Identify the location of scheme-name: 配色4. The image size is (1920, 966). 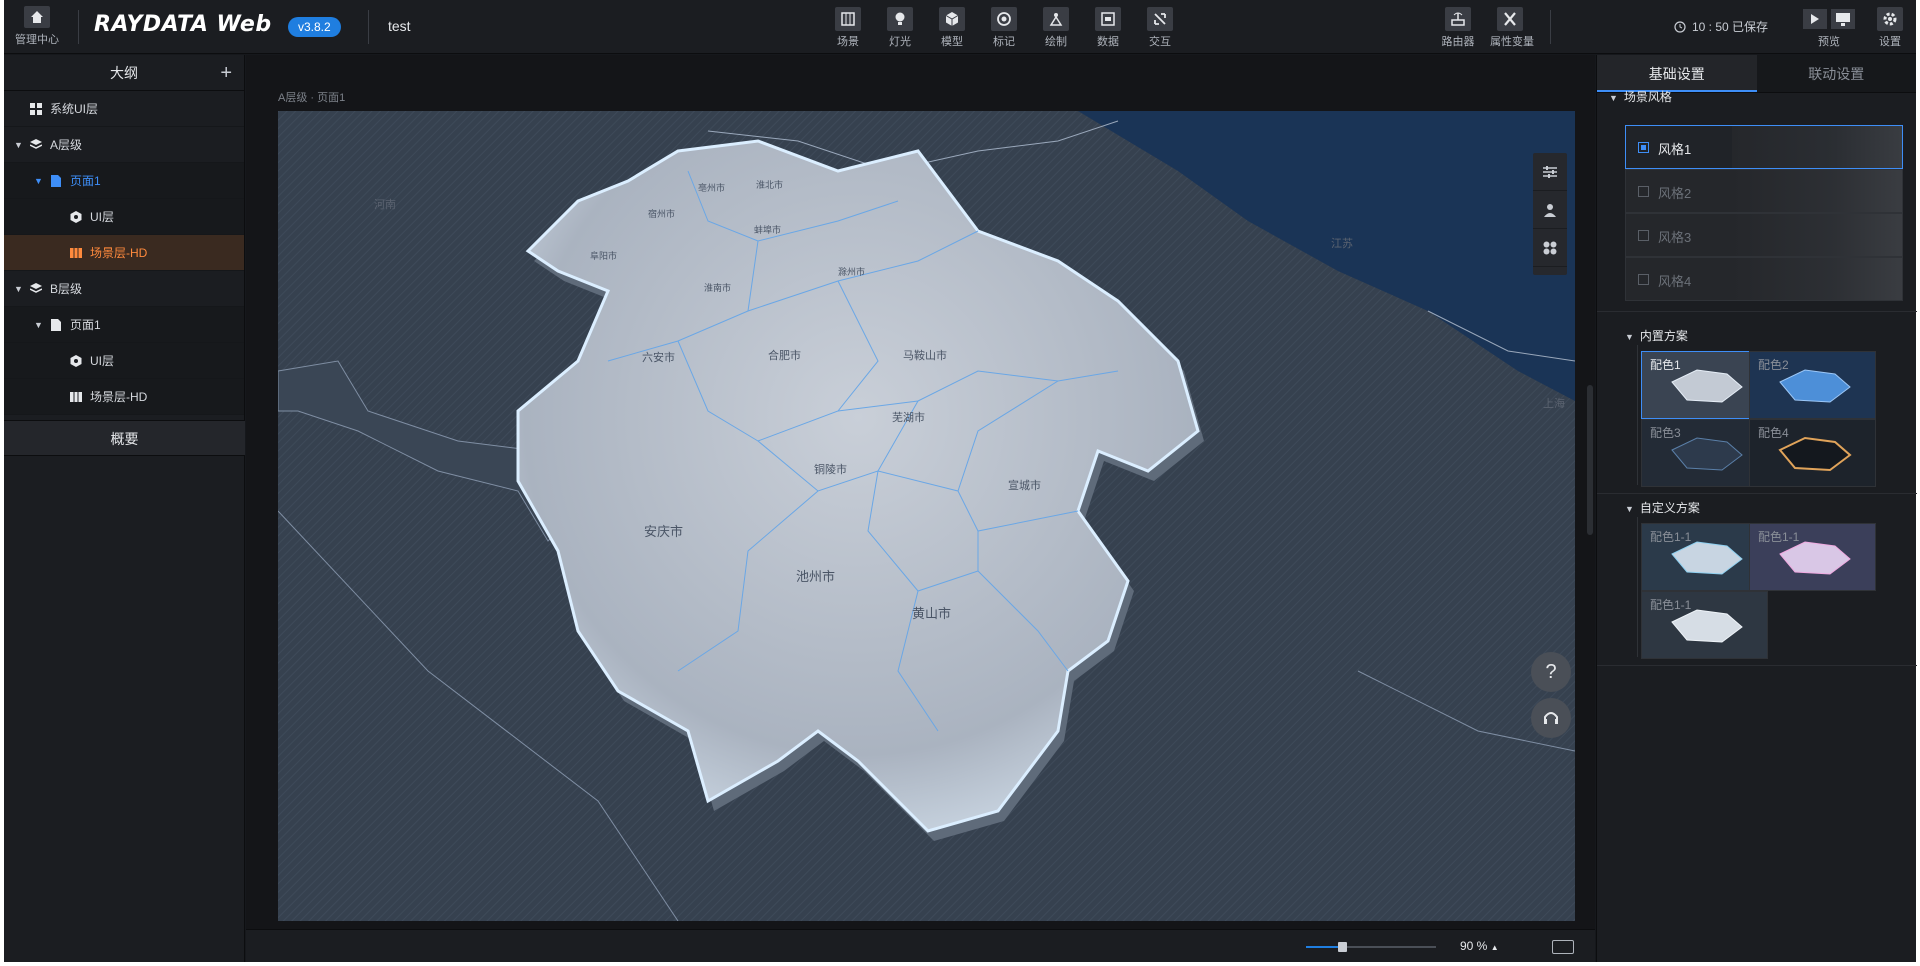
(1773, 433).